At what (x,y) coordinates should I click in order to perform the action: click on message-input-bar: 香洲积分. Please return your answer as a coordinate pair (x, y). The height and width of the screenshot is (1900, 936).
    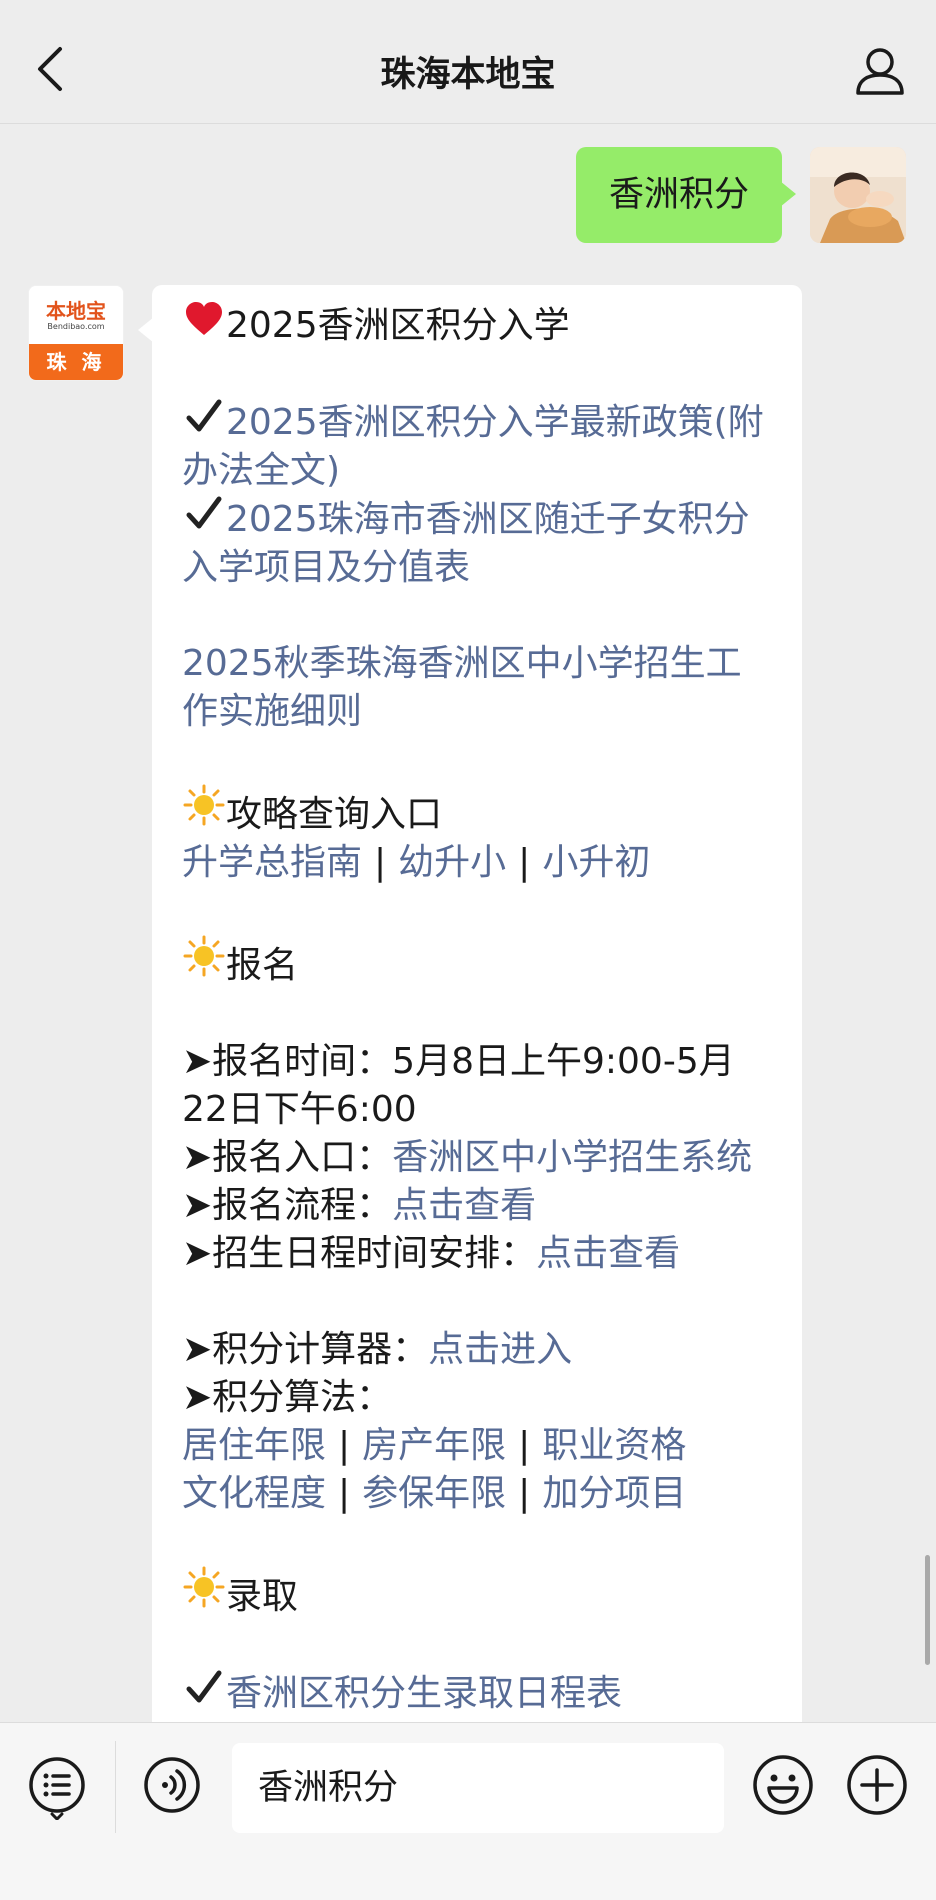
    Looking at the image, I should click on (468, 1811).